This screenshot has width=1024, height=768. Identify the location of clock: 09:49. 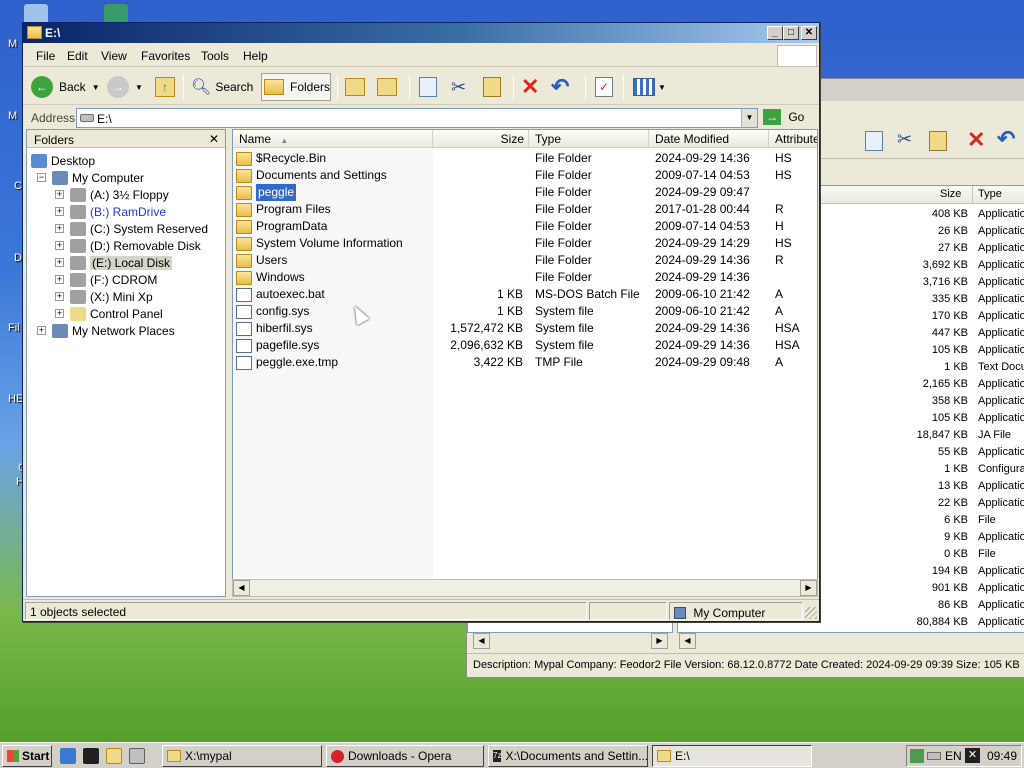
(1002, 756).